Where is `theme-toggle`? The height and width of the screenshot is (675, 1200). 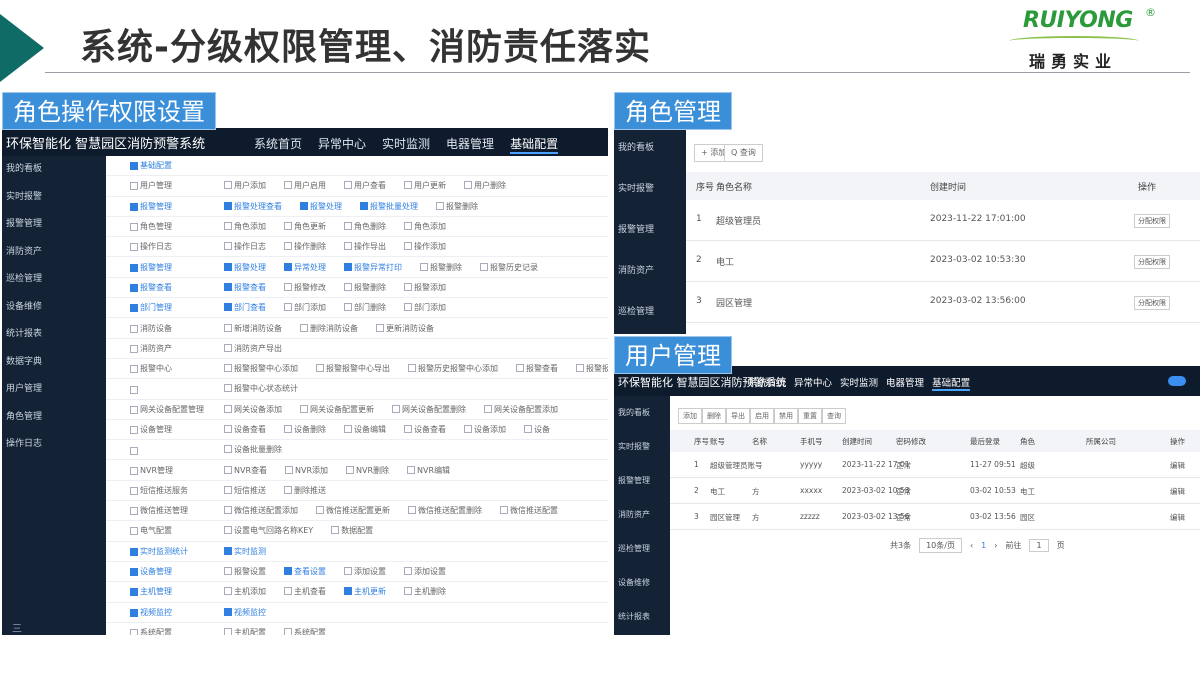 theme-toggle is located at coordinates (1177, 381).